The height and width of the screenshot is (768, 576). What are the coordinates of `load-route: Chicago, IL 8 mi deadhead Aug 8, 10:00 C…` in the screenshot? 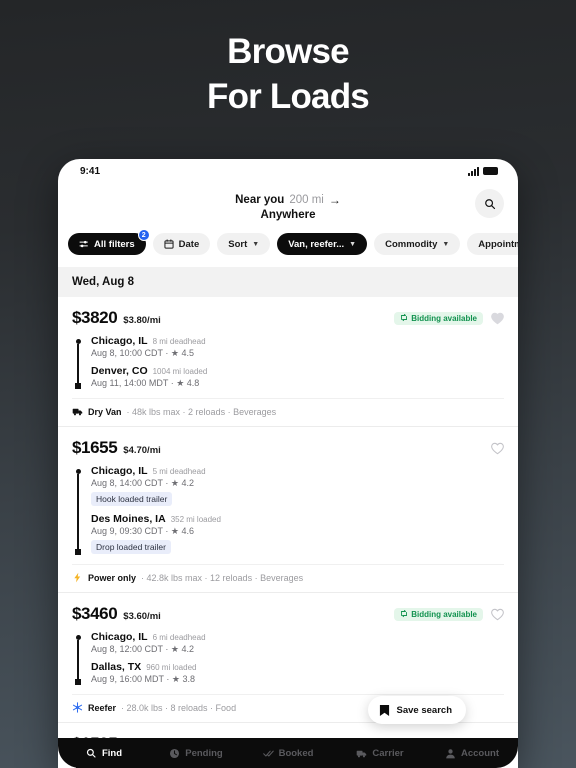 It's located at (288, 362).